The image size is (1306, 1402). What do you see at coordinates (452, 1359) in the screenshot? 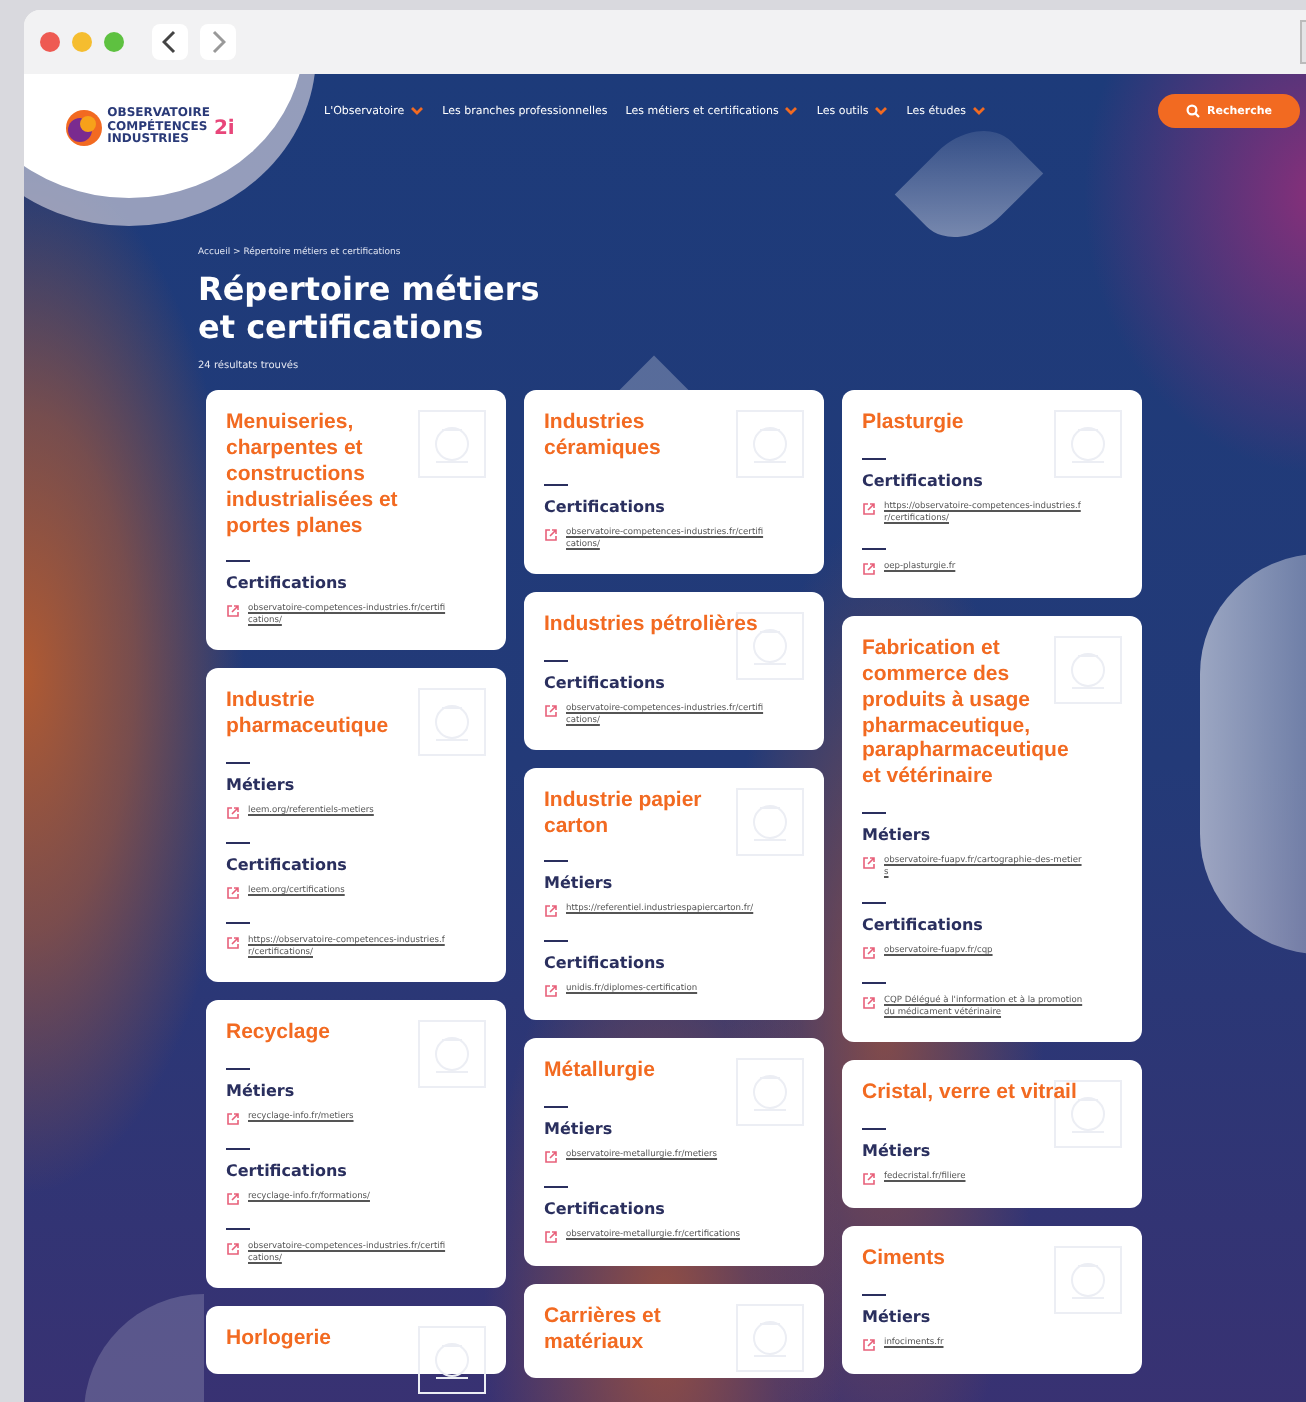
I see `line-art-icon` at bounding box center [452, 1359].